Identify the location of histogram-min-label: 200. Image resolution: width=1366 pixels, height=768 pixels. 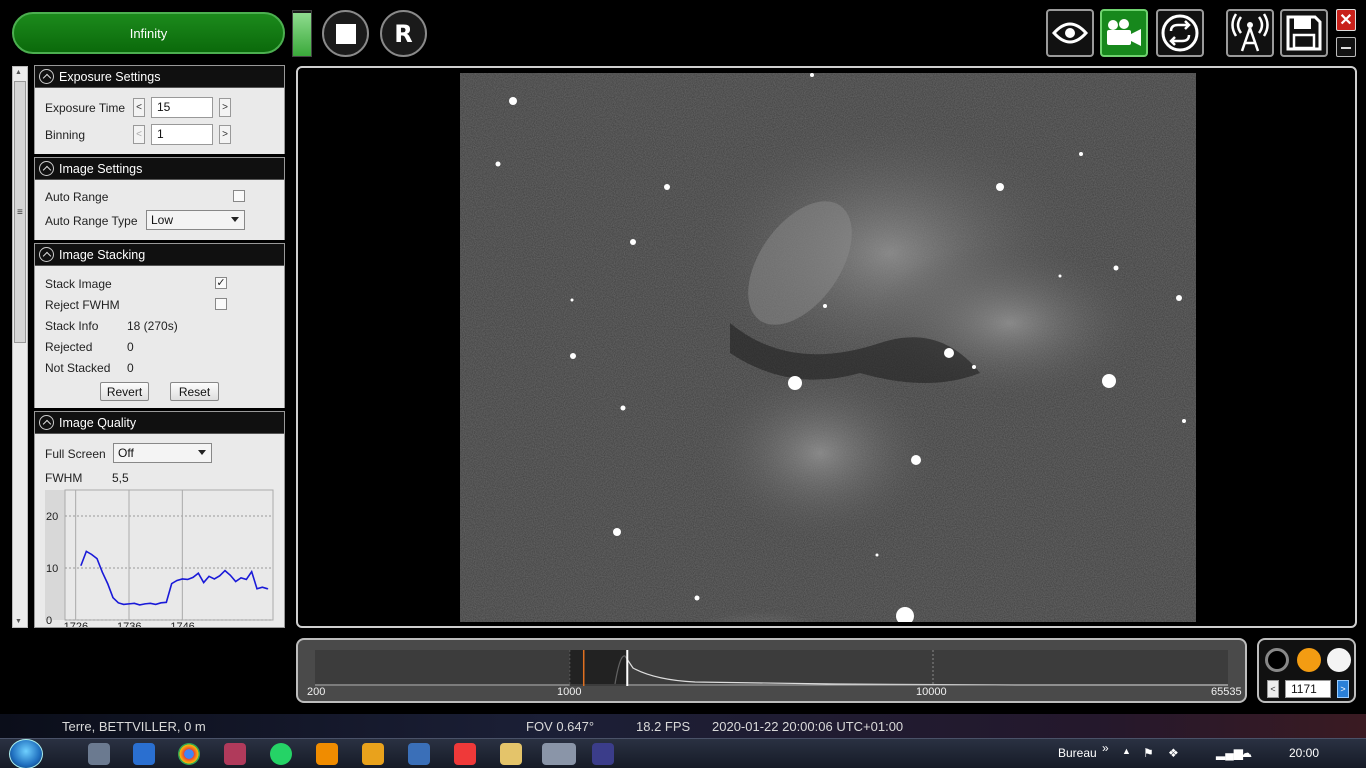
(316, 692).